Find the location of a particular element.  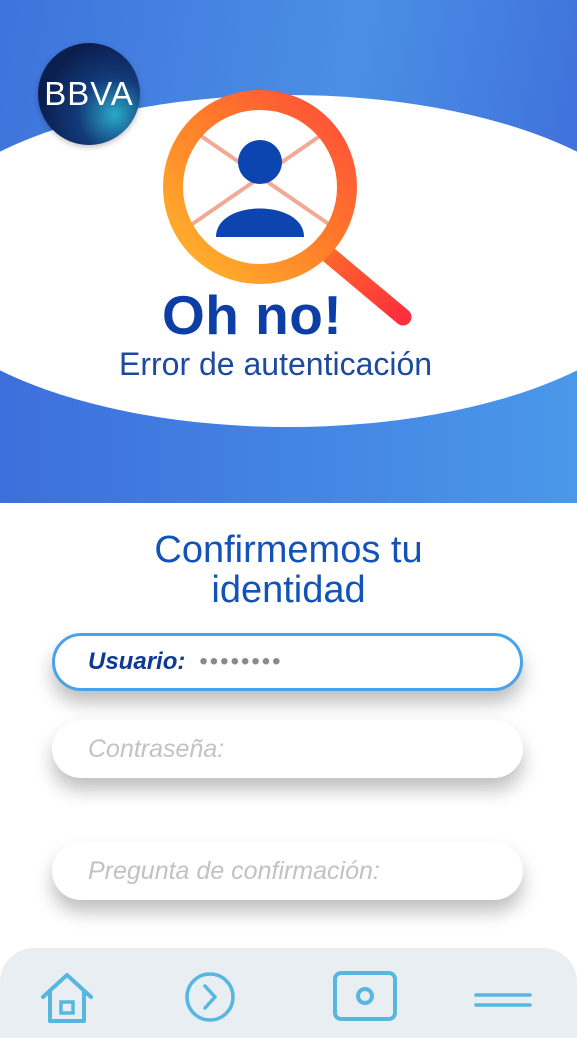

wallet-icon is located at coordinates (365, 997).